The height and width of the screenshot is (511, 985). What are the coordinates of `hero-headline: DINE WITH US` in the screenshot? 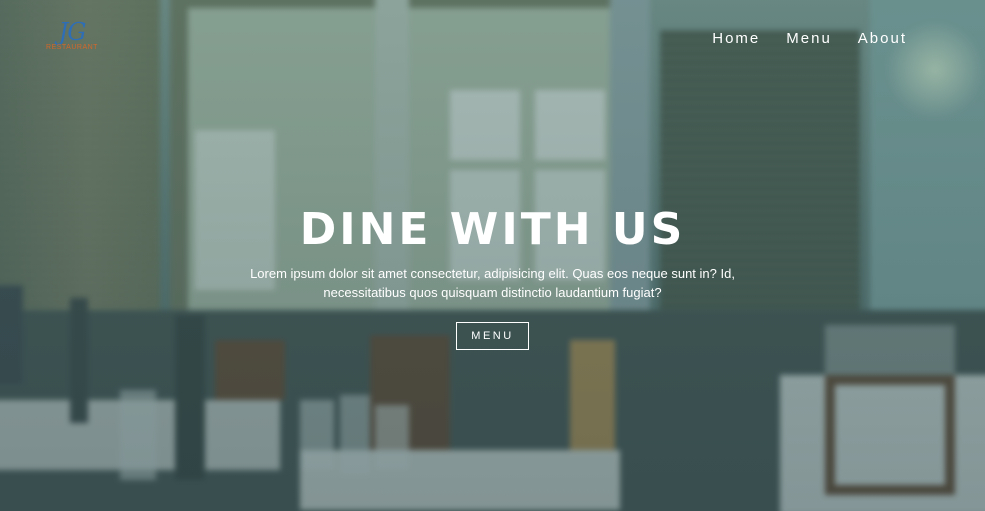 It's located at (492, 229).